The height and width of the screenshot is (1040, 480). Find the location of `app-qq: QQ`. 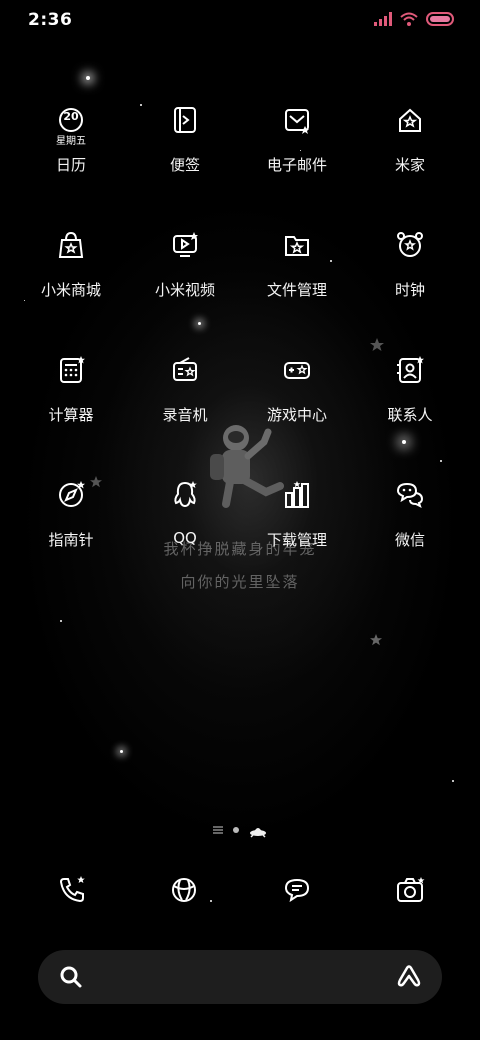

app-qq: QQ is located at coordinates (185, 530).